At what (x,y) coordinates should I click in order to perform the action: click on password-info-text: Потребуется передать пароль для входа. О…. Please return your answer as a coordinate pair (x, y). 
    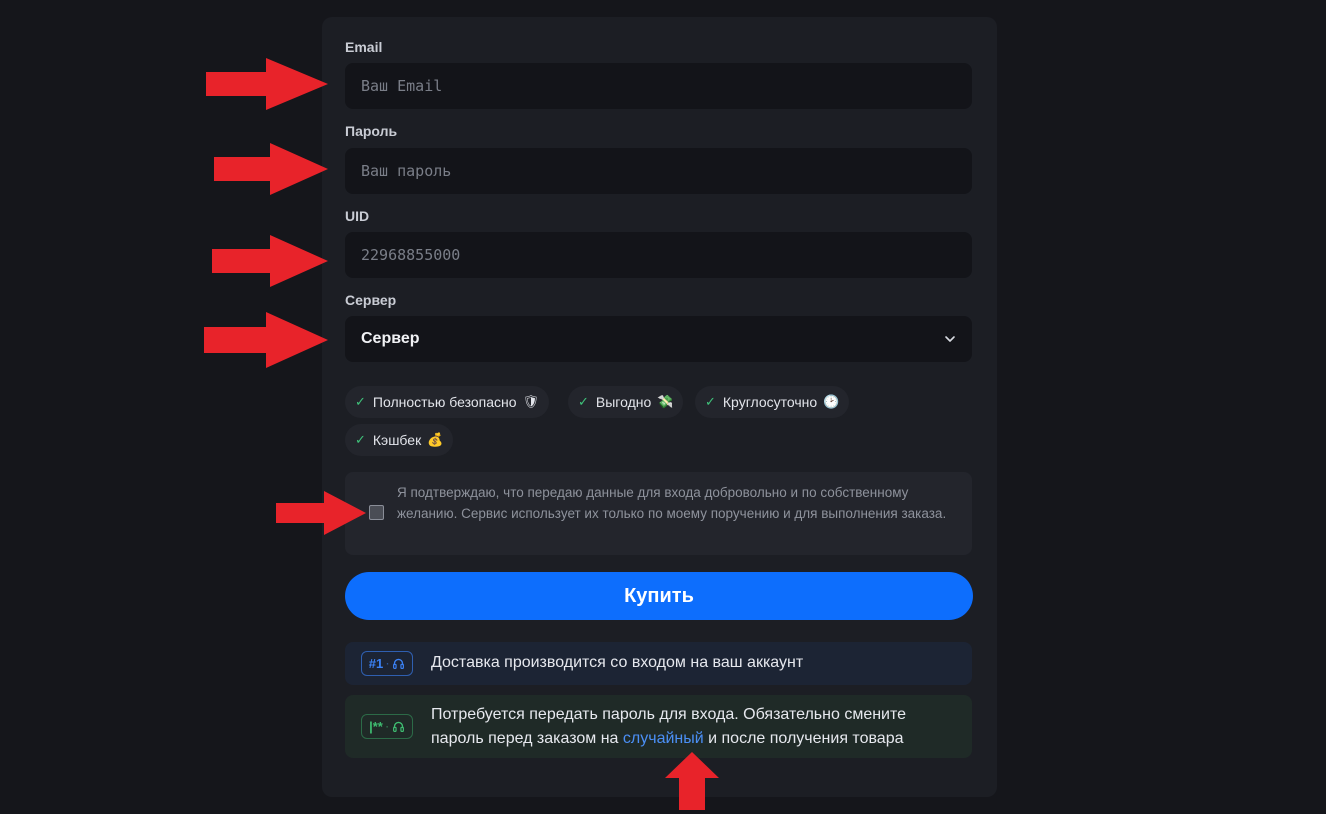
    Looking at the image, I should click on (696, 727).